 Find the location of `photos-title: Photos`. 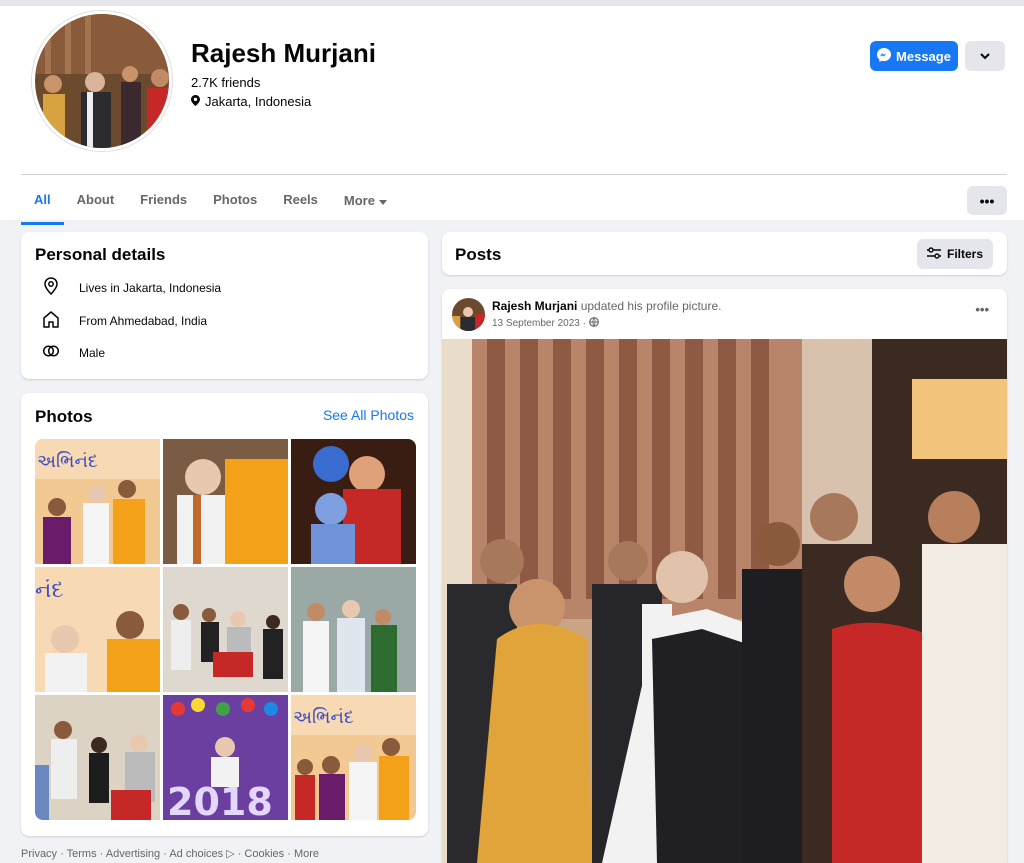

photos-title: Photos is located at coordinates (64, 416).